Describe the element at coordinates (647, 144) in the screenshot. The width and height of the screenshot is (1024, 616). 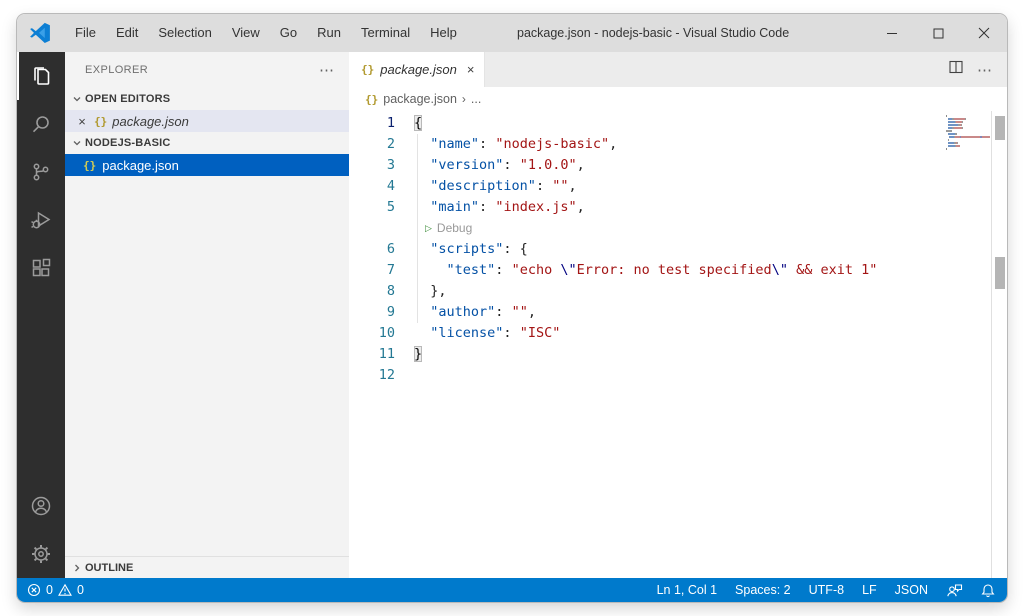
I see `code-line: 2 "name": "nodejs-basic",` at that location.